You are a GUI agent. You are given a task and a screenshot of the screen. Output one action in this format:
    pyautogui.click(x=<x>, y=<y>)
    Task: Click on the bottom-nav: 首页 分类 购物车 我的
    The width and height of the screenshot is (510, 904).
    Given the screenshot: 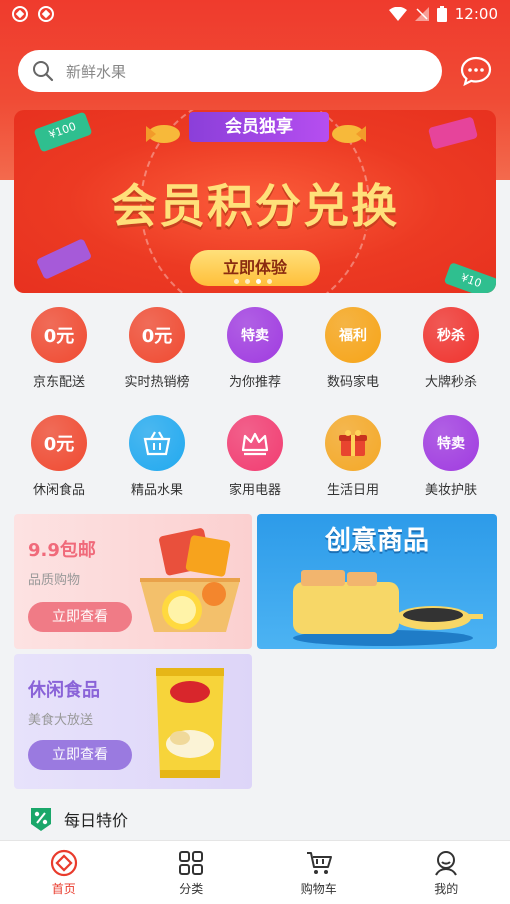 What is the action you would take?
    pyautogui.click(x=255, y=872)
    